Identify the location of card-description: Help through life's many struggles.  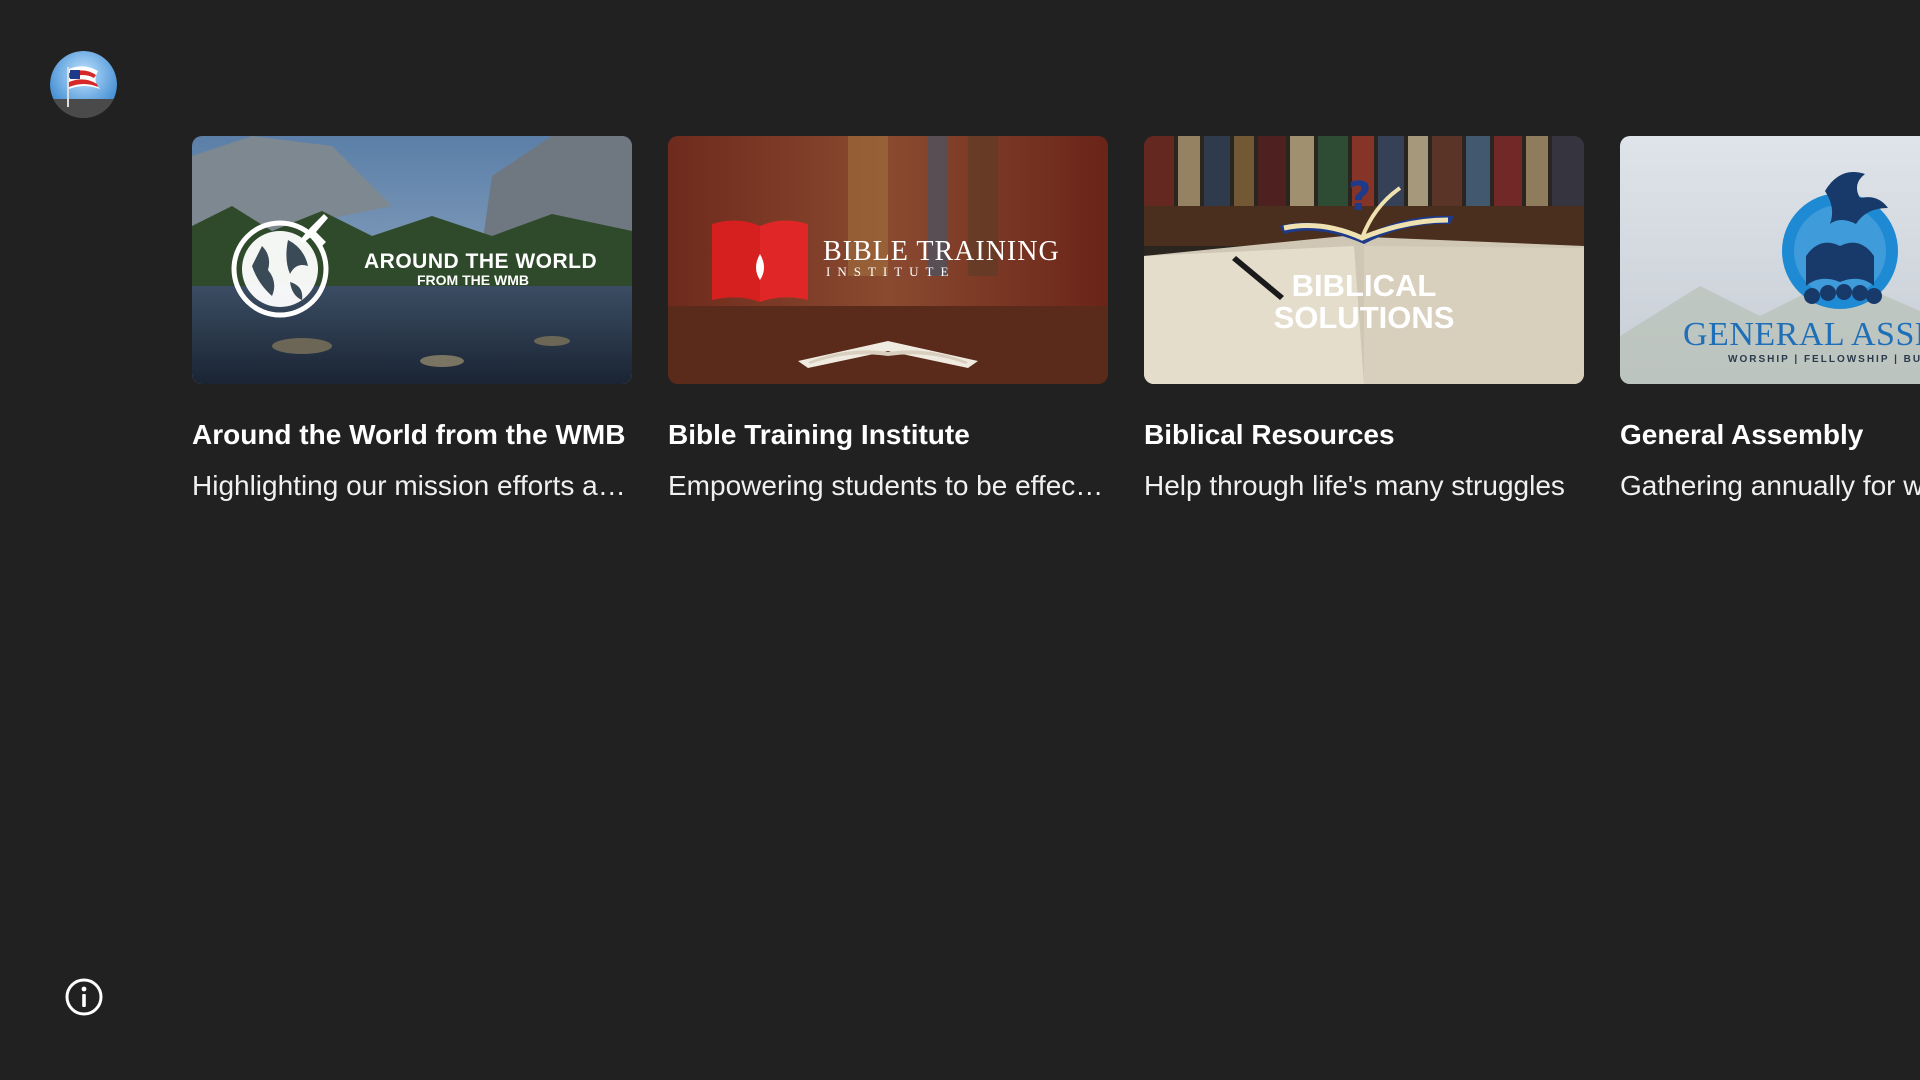
(1354, 485).